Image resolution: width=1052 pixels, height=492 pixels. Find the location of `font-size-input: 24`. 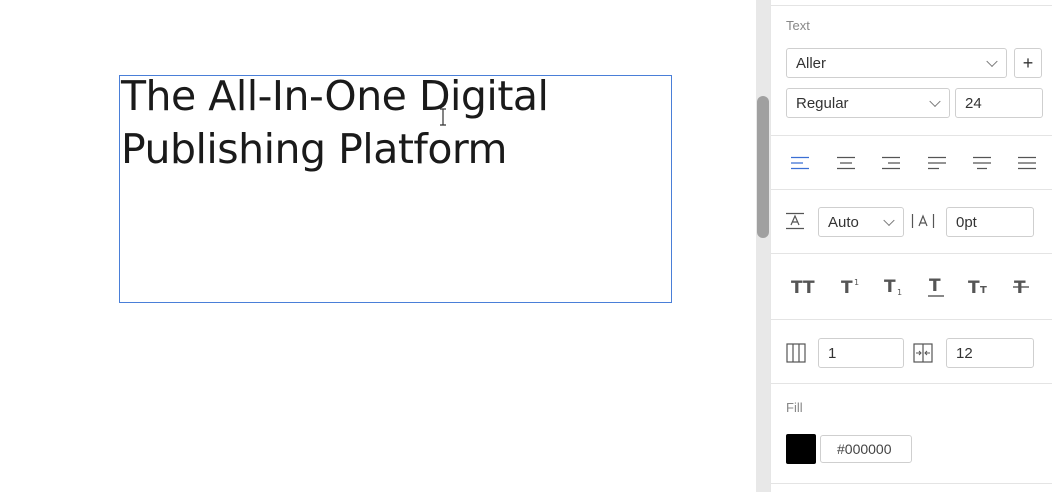

font-size-input: 24 is located at coordinates (999, 103).